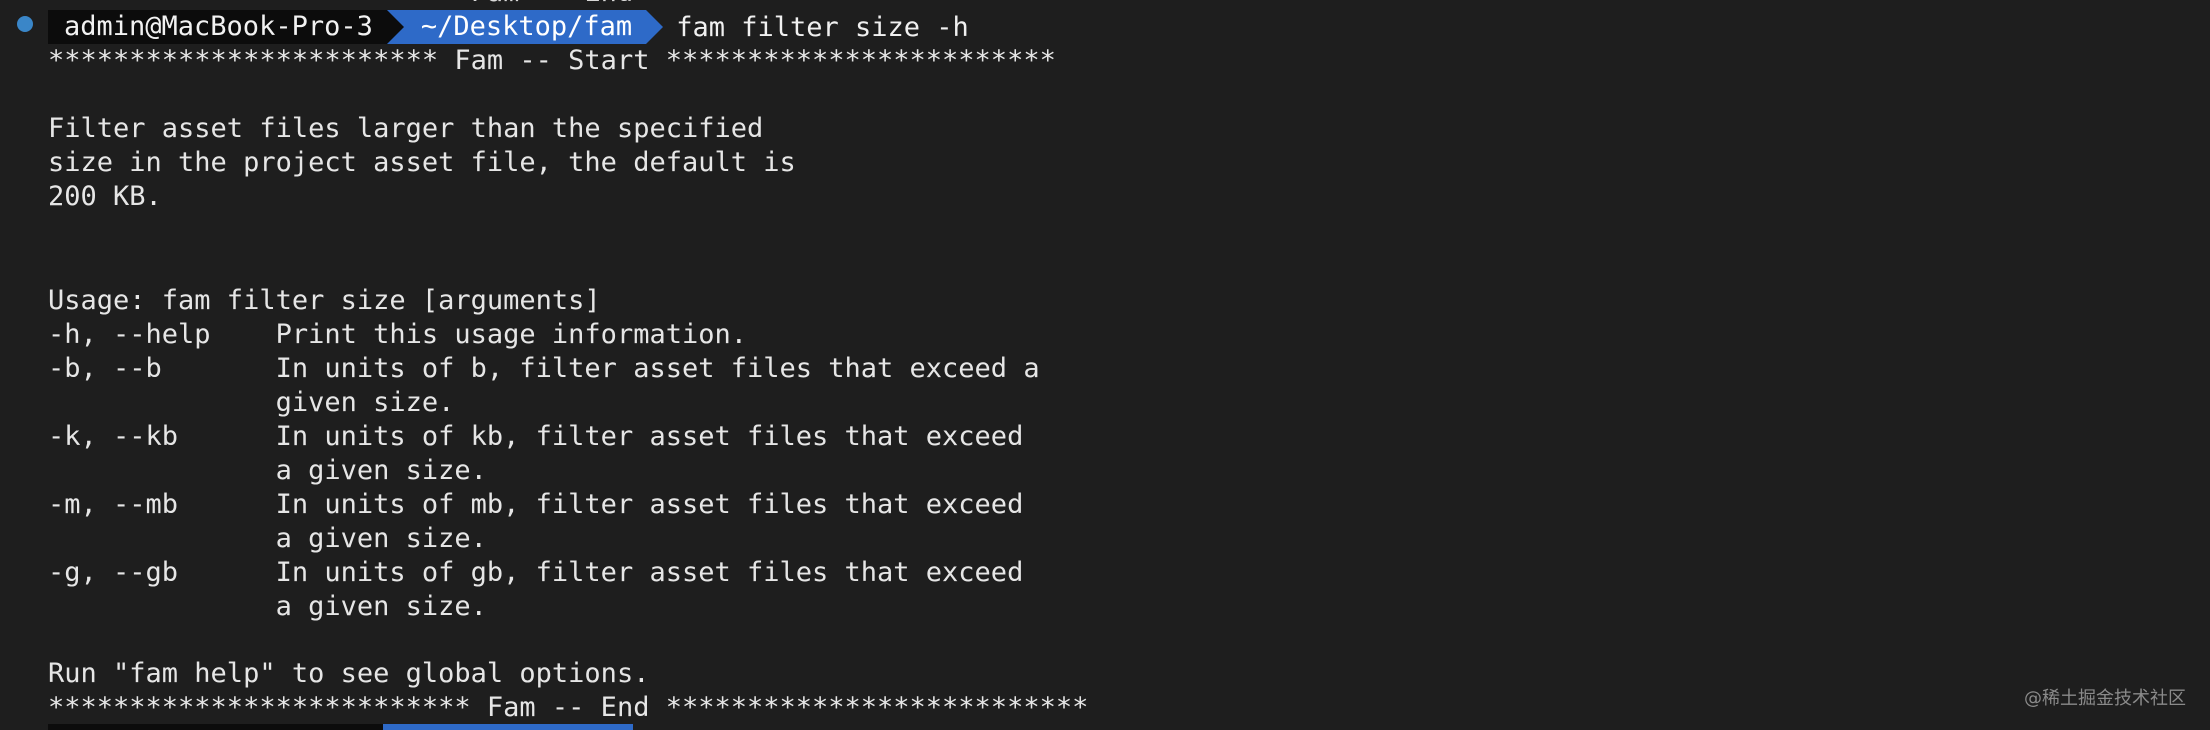  I want to click on prompt-user-host: admin@MacBook-Pro-3, so click(226, 27).